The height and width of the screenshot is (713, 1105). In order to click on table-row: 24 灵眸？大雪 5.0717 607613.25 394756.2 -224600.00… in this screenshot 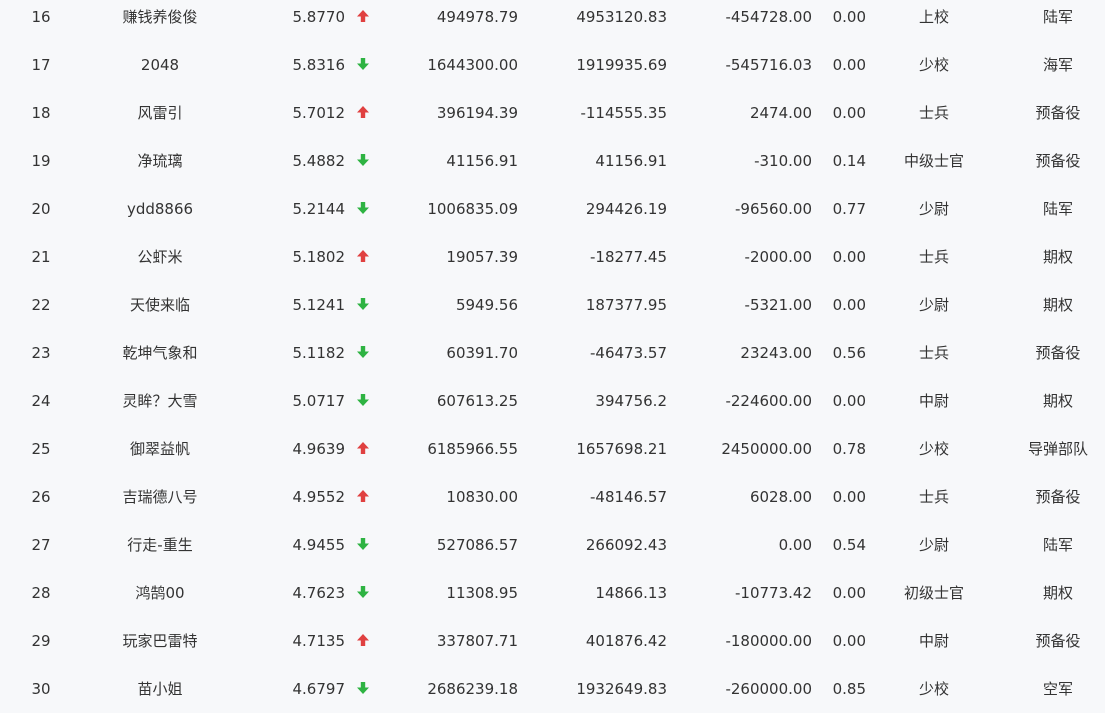, I will do `click(552, 401)`.